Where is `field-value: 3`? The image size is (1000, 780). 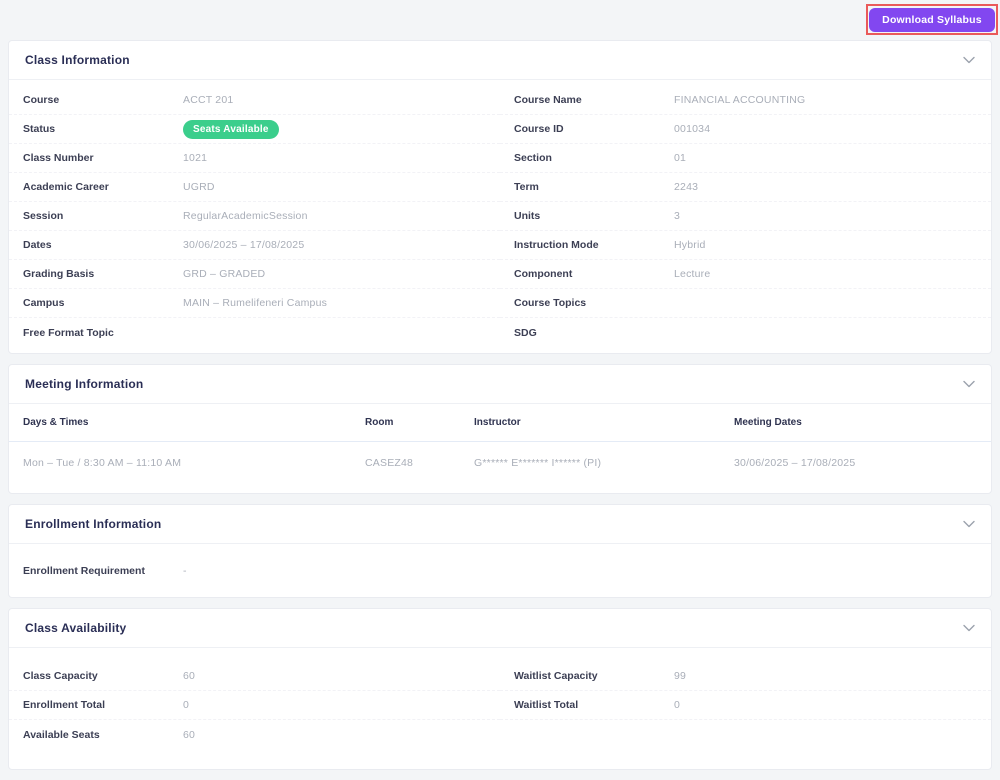
field-value: 3 is located at coordinates (677, 216).